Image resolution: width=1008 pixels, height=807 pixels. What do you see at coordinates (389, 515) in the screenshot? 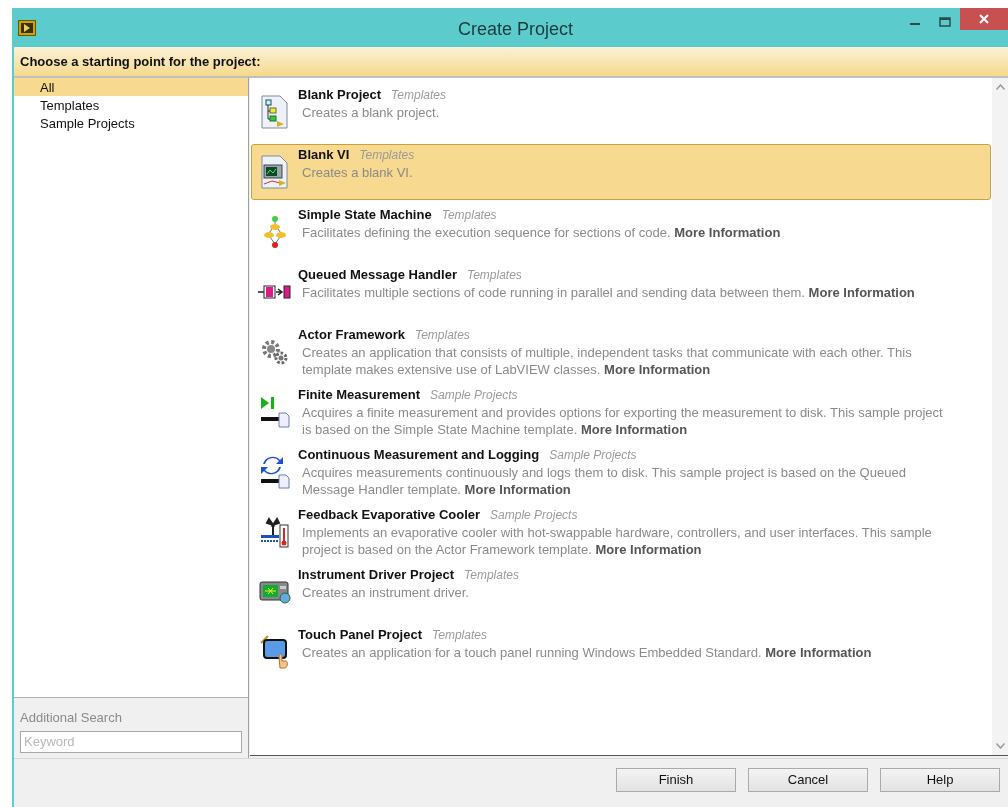
I see `item-title: Feedback Evaporative Cooler` at bounding box center [389, 515].